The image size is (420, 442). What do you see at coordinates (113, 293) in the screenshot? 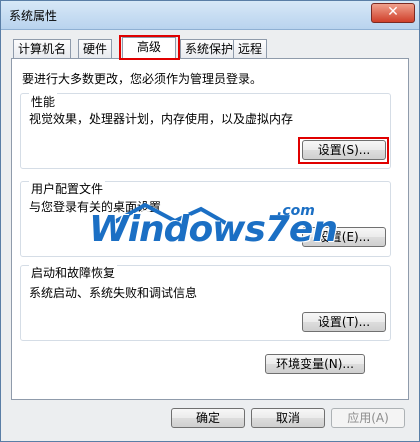
I see `startup-recovery-description: 系统启动、系统失败和调试信息` at bounding box center [113, 293].